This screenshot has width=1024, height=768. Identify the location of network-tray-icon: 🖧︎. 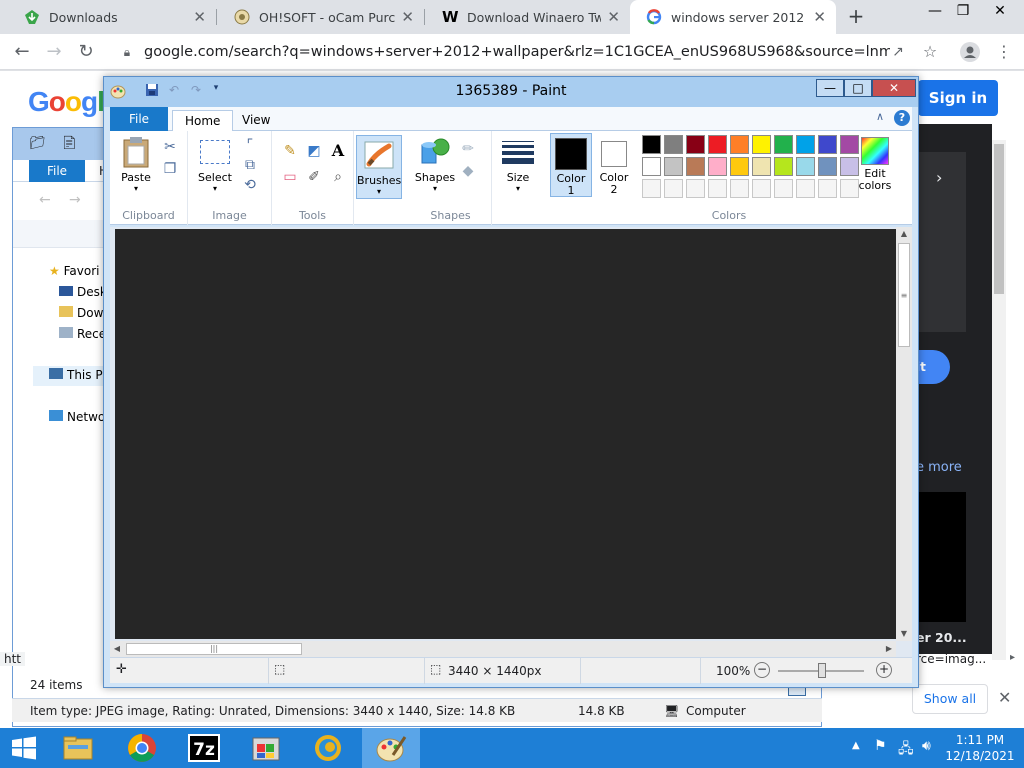
(906, 750).